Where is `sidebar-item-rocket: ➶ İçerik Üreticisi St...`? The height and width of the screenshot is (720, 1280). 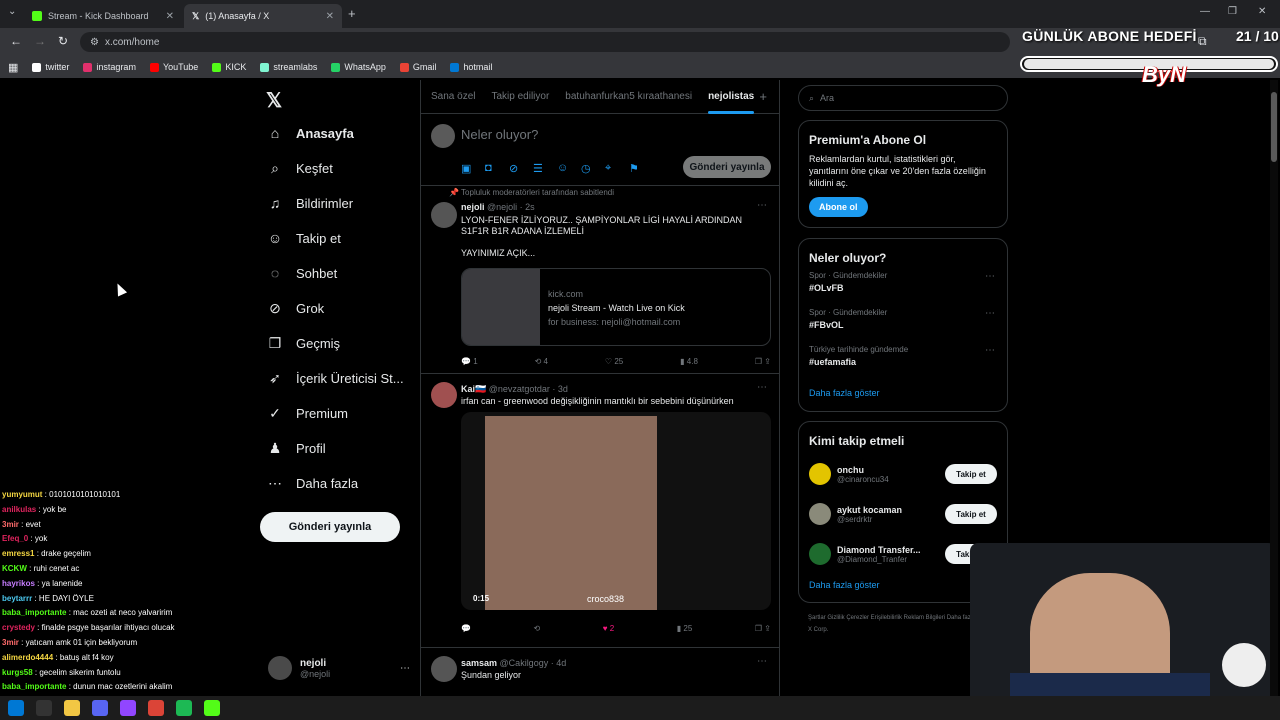
sidebar-item-rocket: ➶ İçerik Üreticisi St... is located at coordinates (335, 378).